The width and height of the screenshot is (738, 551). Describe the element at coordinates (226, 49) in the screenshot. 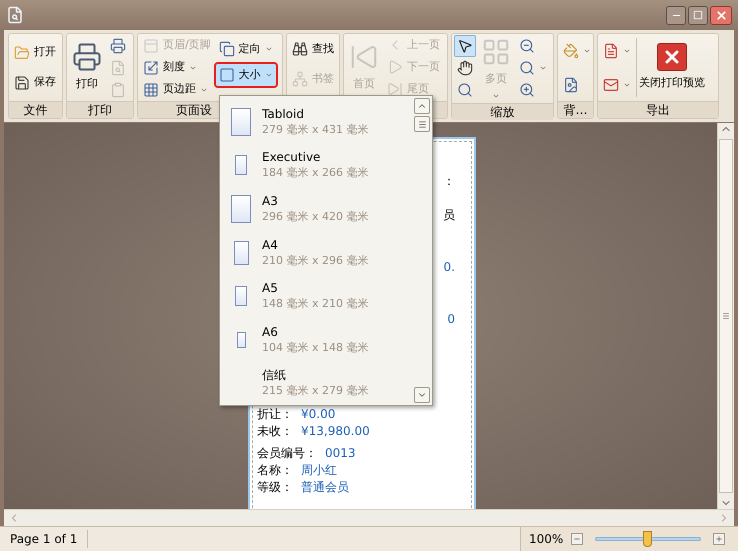

I see `orientation-icon` at that location.